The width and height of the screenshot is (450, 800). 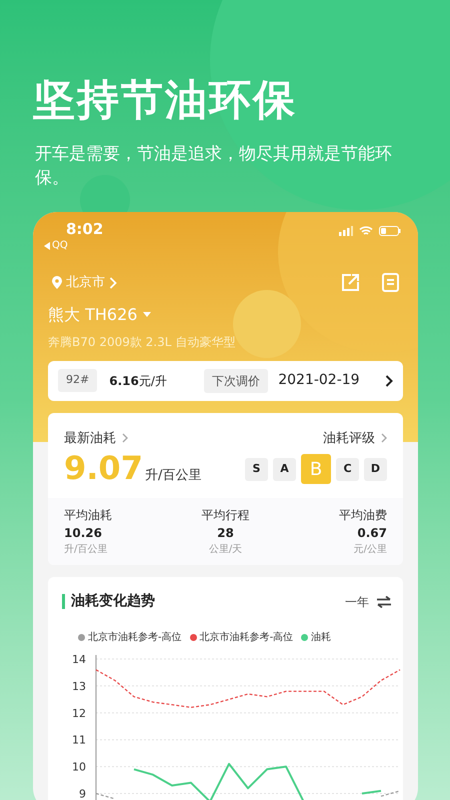 I want to click on grade-chip: B, so click(x=316, y=469).